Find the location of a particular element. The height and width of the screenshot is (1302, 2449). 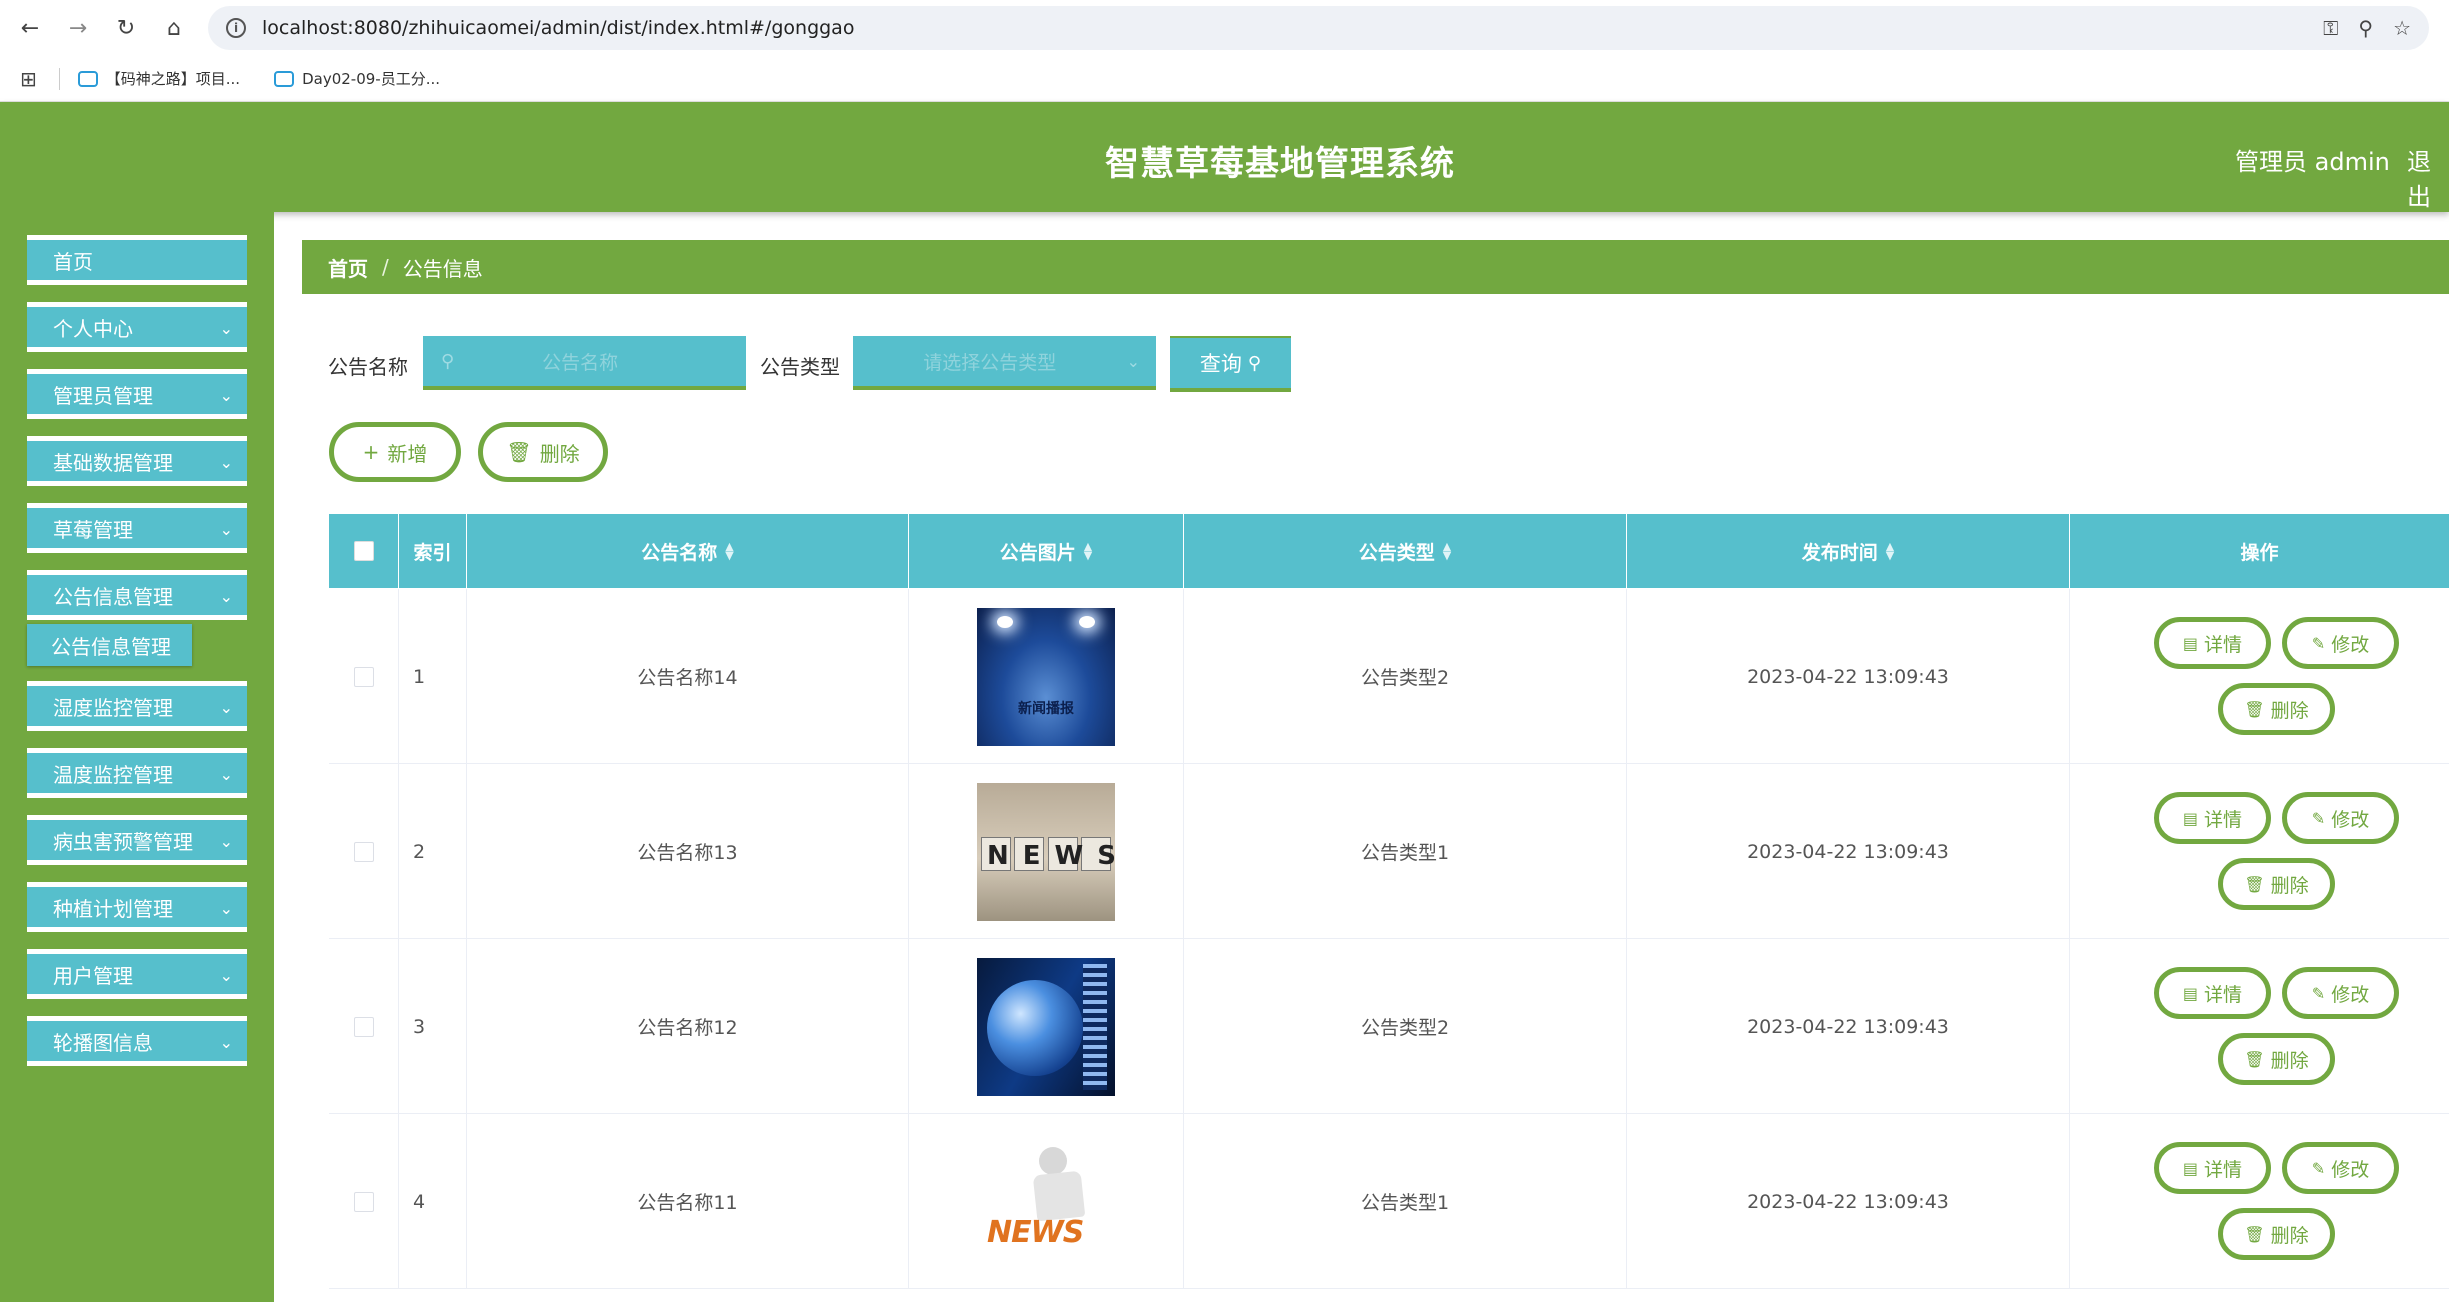

news-blocks-image: NEWS is located at coordinates (1046, 851).